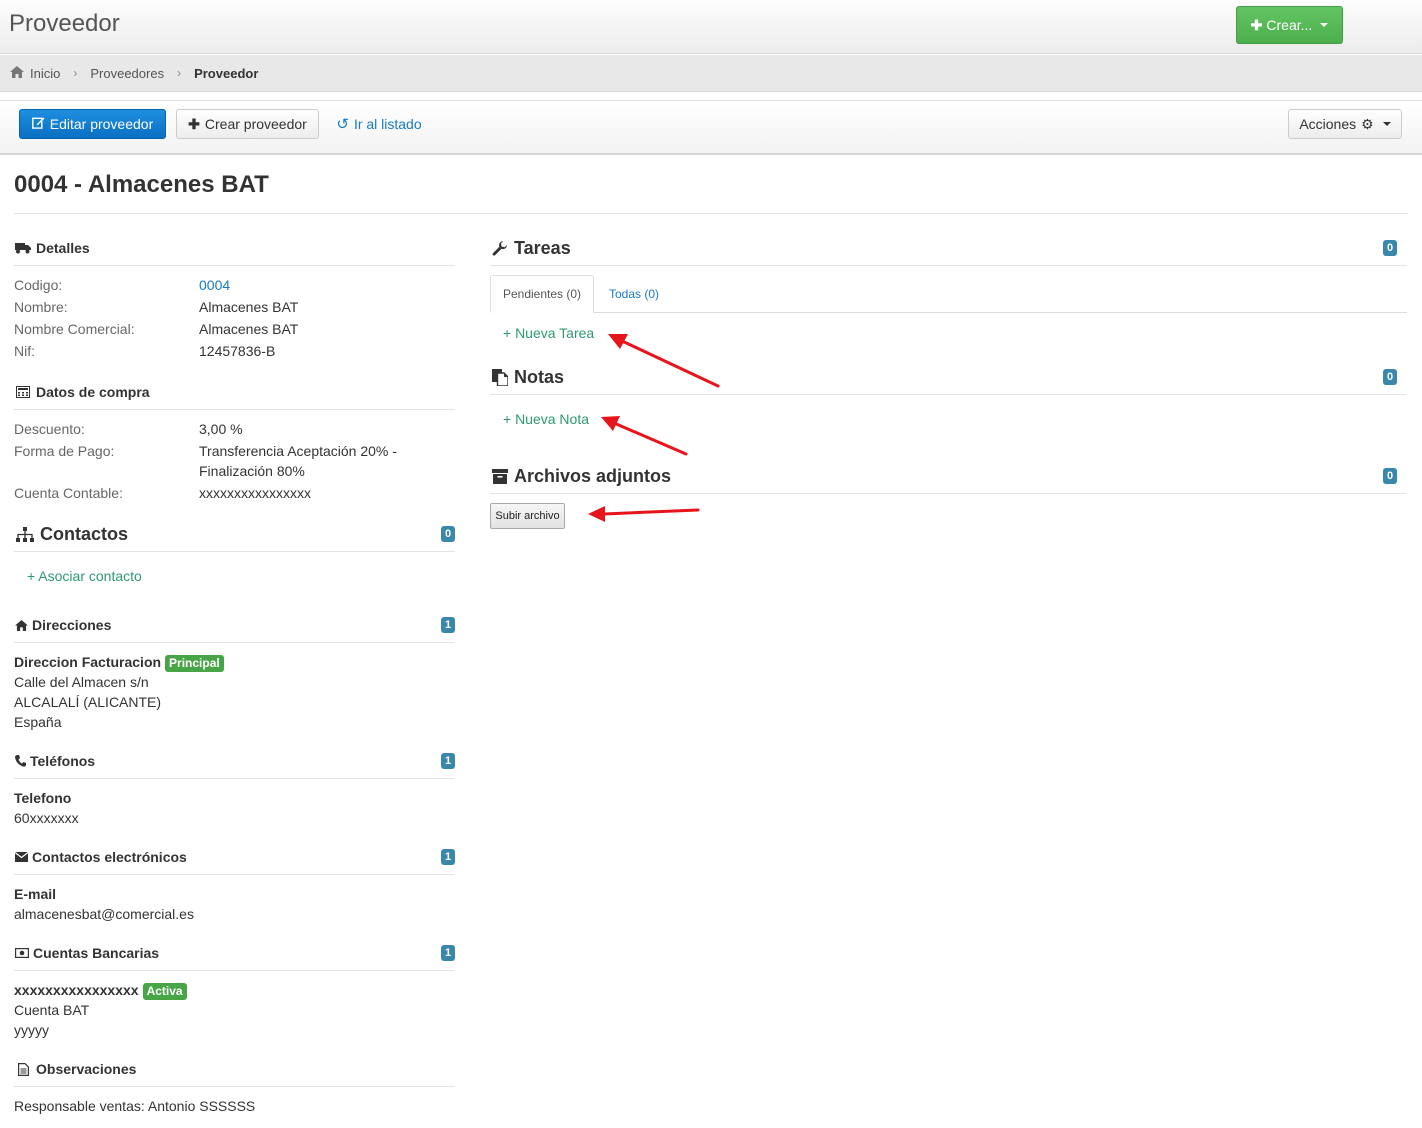 The height and width of the screenshot is (1128, 1422). What do you see at coordinates (448, 857) in the screenshot?
I see `electronic-contacts-count-badge: 1` at bounding box center [448, 857].